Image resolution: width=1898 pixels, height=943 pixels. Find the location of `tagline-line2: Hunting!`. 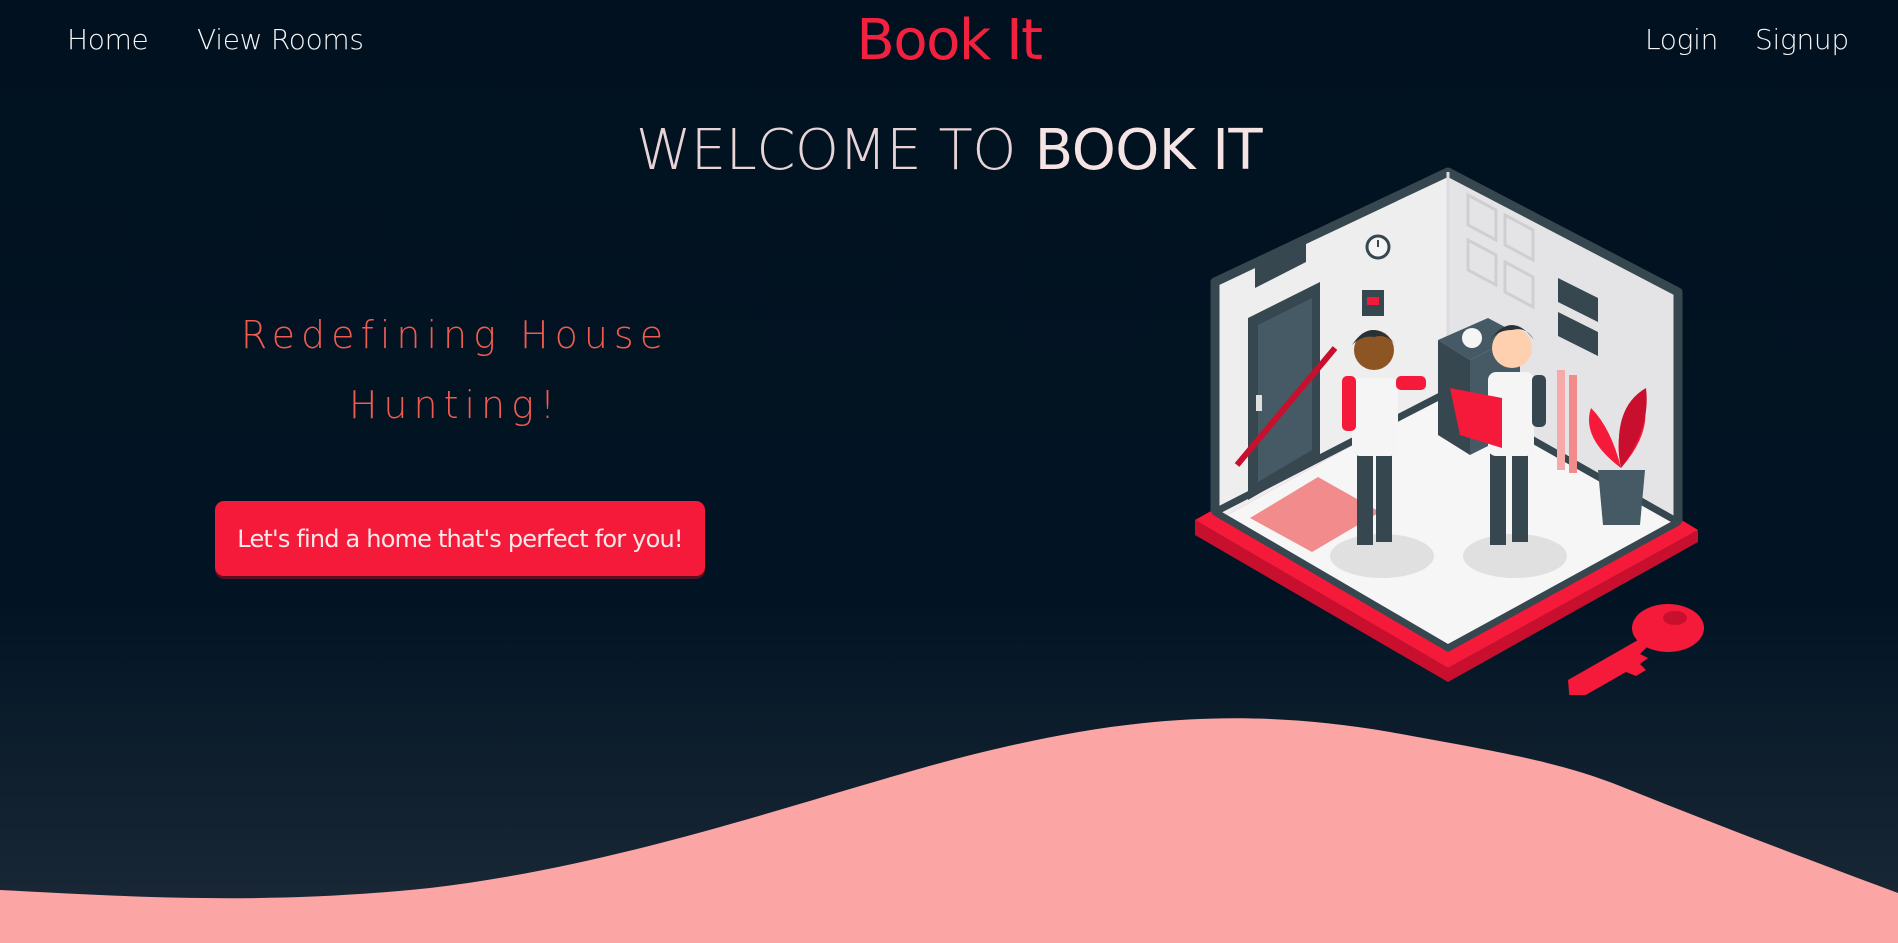

tagline-line2: Hunting! is located at coordinates (455, 405).